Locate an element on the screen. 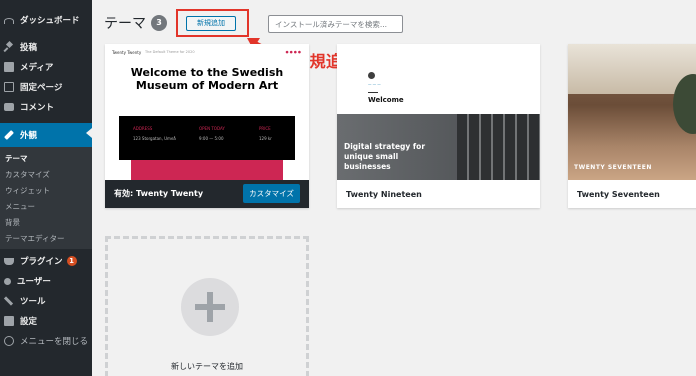  collapse-icon is located at coordinates (9, 341).